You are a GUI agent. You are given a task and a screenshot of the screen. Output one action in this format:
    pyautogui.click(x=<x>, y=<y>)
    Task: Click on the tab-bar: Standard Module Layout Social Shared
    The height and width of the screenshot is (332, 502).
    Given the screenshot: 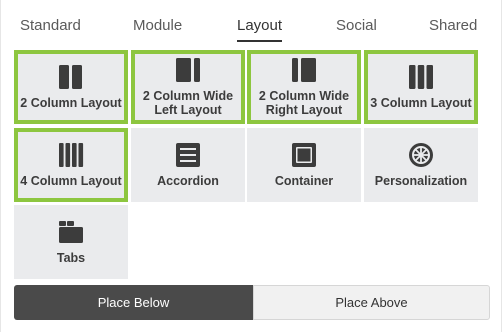 What is the action you would take?
    pyautogui.click(x=251, y=23)
    